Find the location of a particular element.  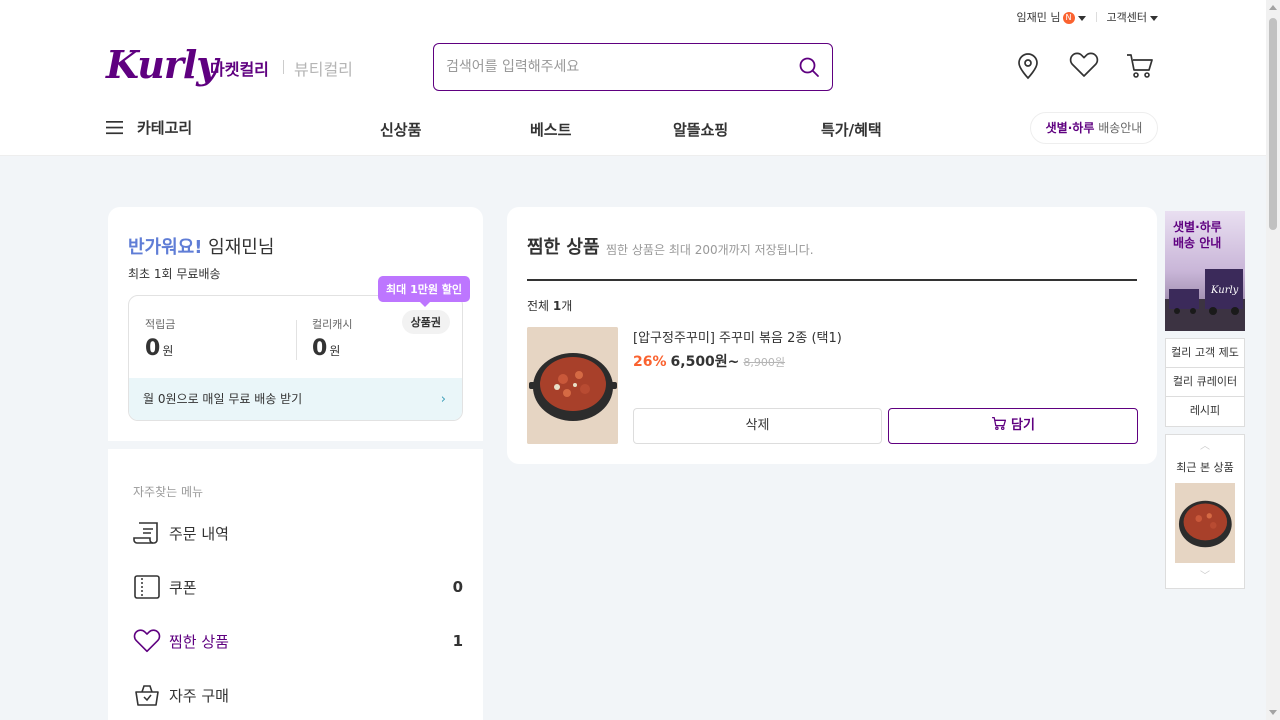

menu-count: 0 is located at coordinates (457, 587).